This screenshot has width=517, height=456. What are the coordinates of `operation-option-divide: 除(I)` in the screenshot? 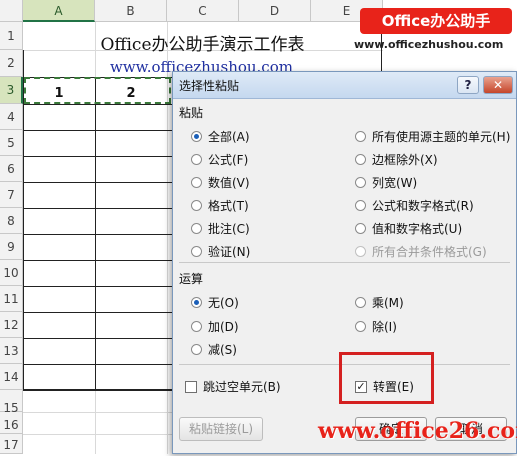 It's located at (376, 327).